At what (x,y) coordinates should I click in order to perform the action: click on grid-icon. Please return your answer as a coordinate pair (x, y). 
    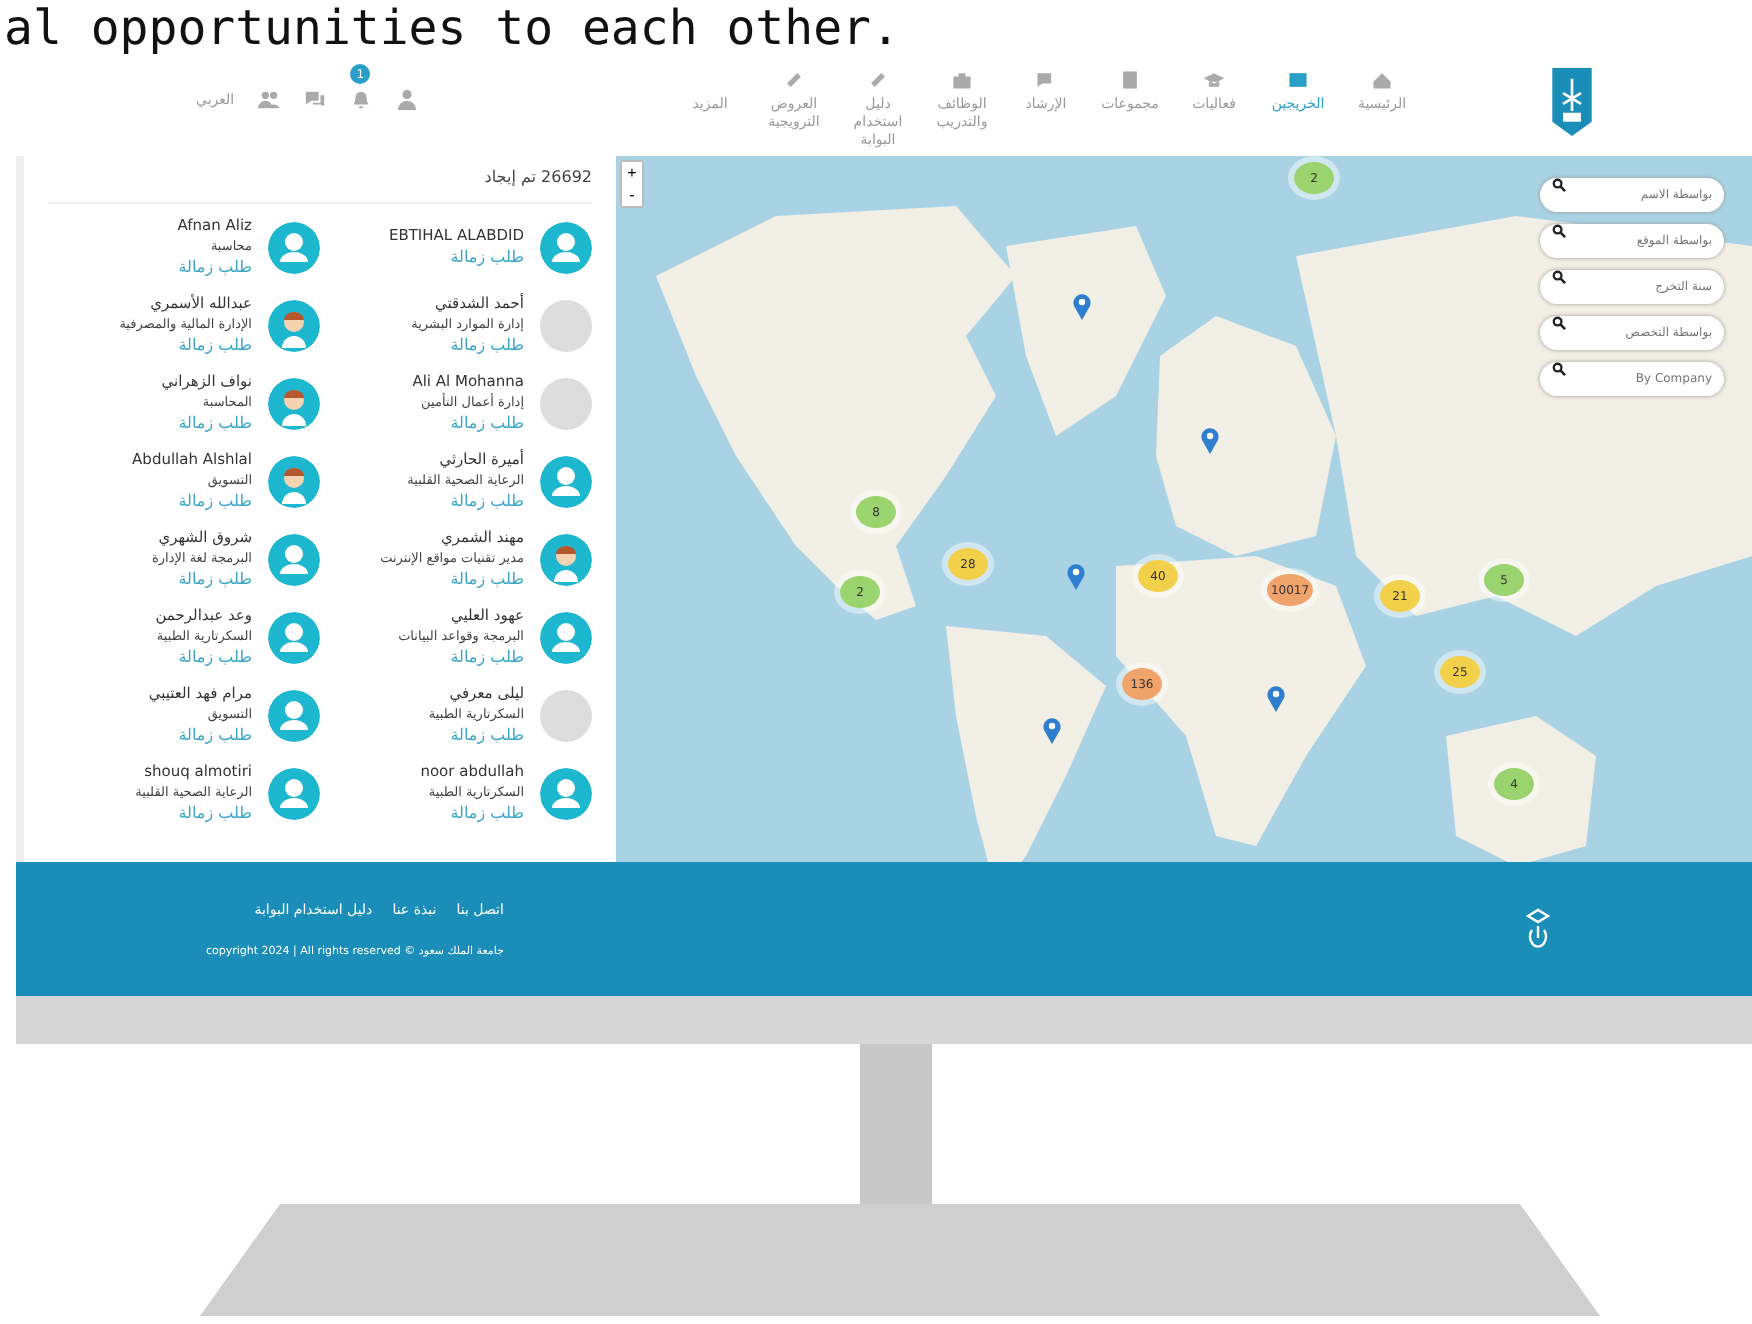
    Looking at the image, I should click on (1298, 80).